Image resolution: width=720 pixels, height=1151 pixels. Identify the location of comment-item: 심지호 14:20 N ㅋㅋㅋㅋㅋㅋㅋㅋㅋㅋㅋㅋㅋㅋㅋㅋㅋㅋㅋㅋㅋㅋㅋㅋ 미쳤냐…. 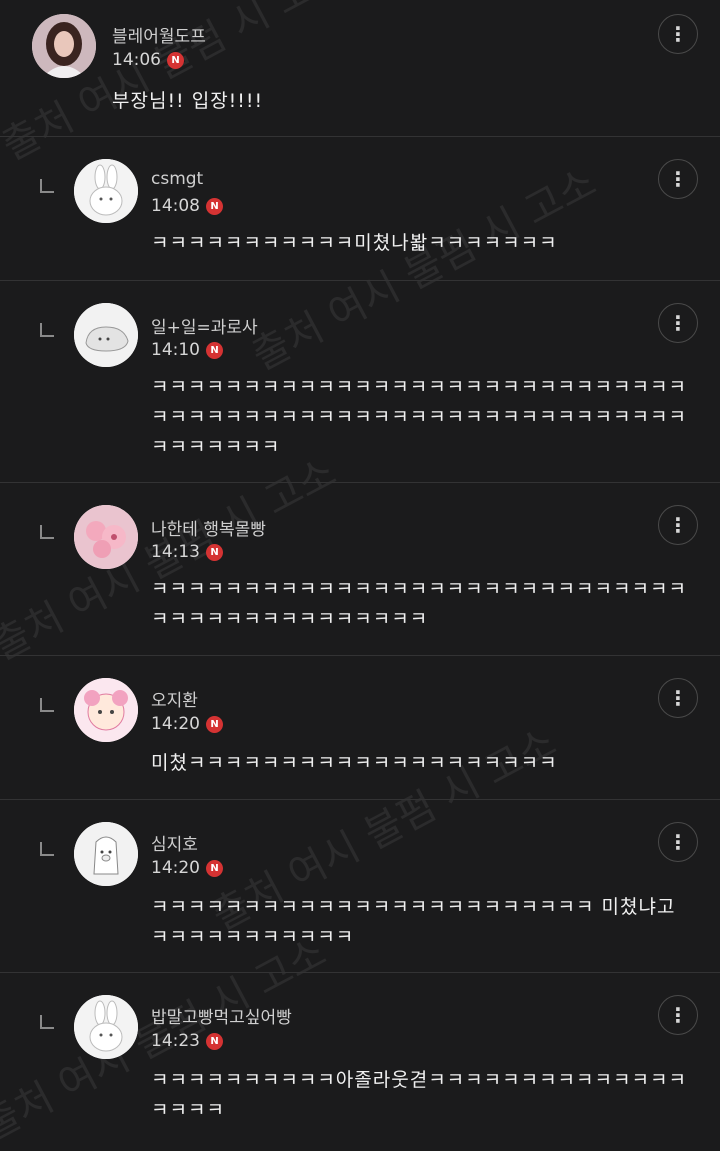
(360, 886).